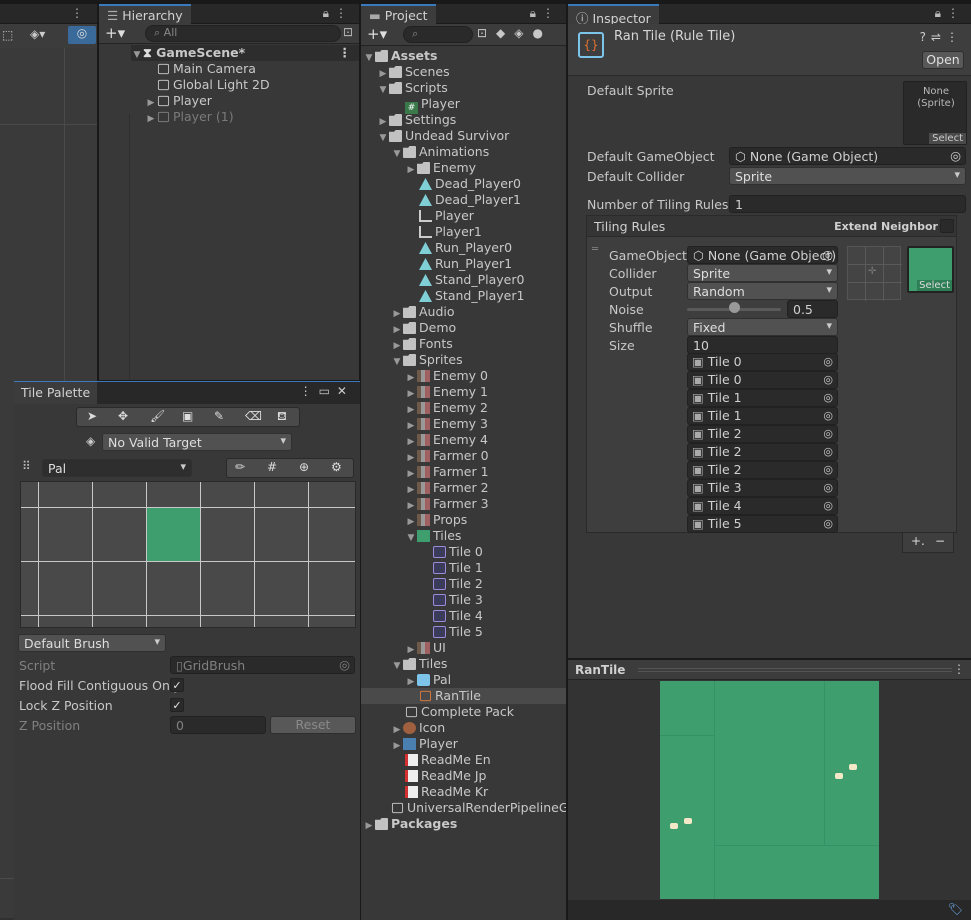 The width and height of the screenshot is (971, 920). Describe the element at coordinates (734, 307) in the screenshot. I see `noise-slider-thumb` at that location.